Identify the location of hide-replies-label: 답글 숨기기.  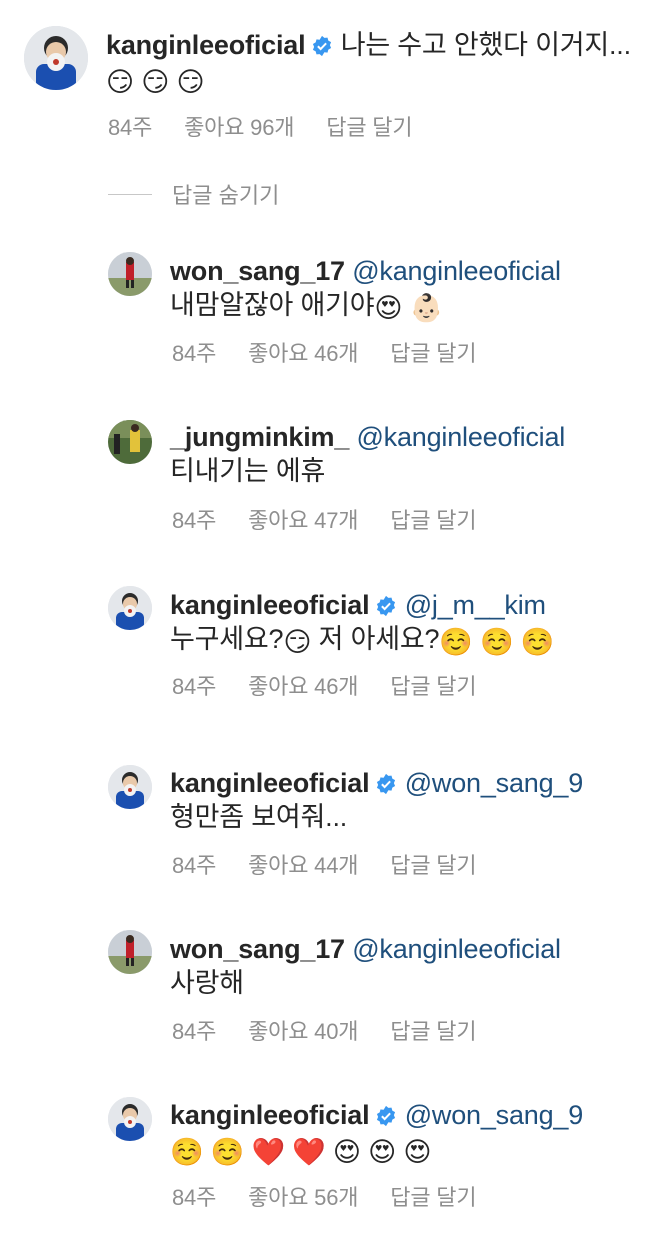
(226, 195).